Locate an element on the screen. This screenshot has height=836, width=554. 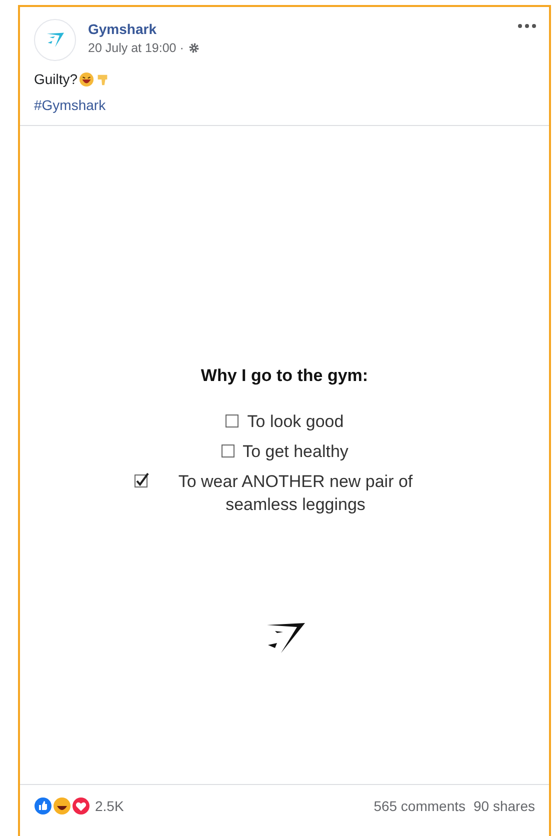
comments-link: 565 comments is located at coordinates (420, 806).